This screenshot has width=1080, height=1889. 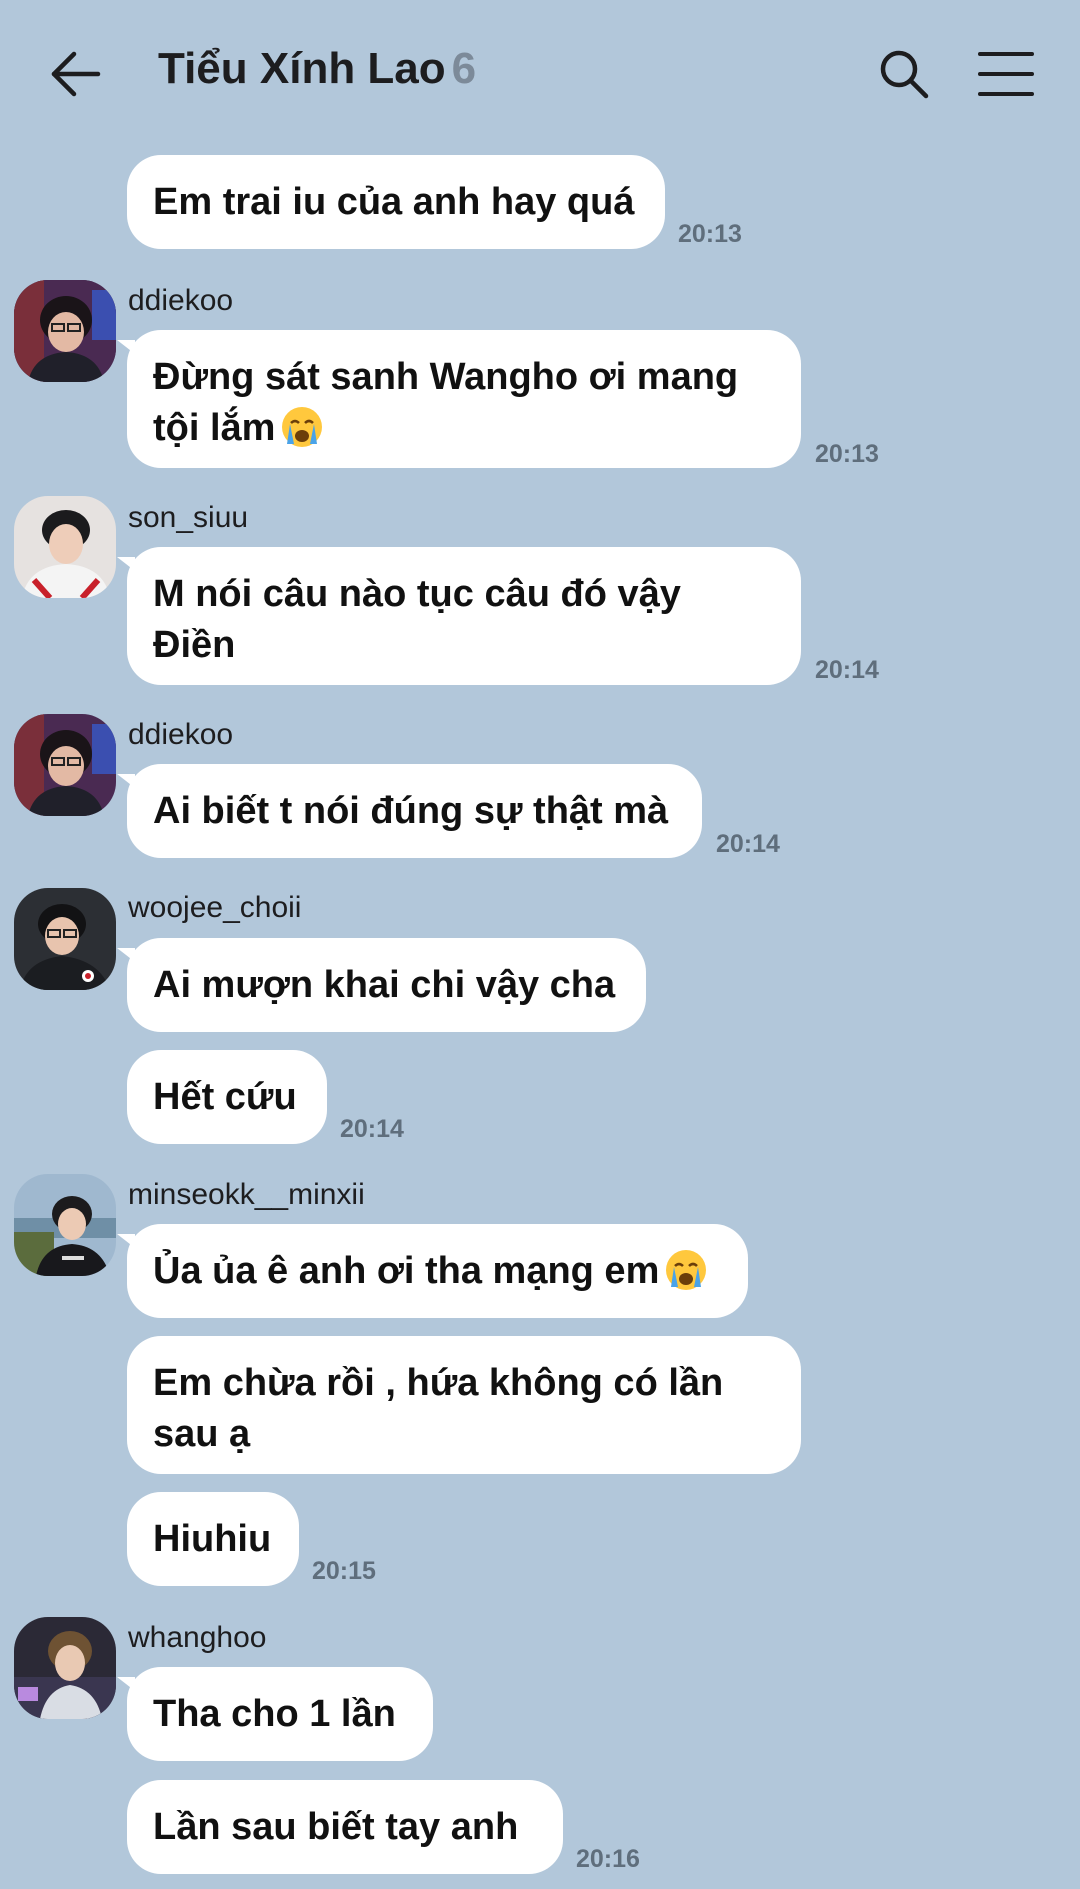 What do you see at coordinates (194, 645) in the screenshot?
I see `message-text-line-2: Điền` at bounding box center [194, 645].